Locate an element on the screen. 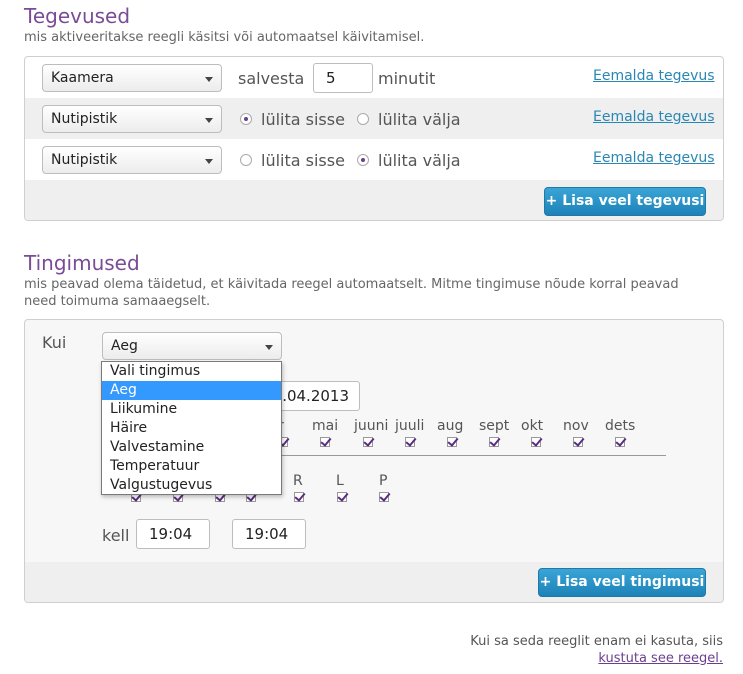 The width and height of the screenshot is (743, 674). dropdown-option: Vali tingimus is located at coordinates (191, 371).